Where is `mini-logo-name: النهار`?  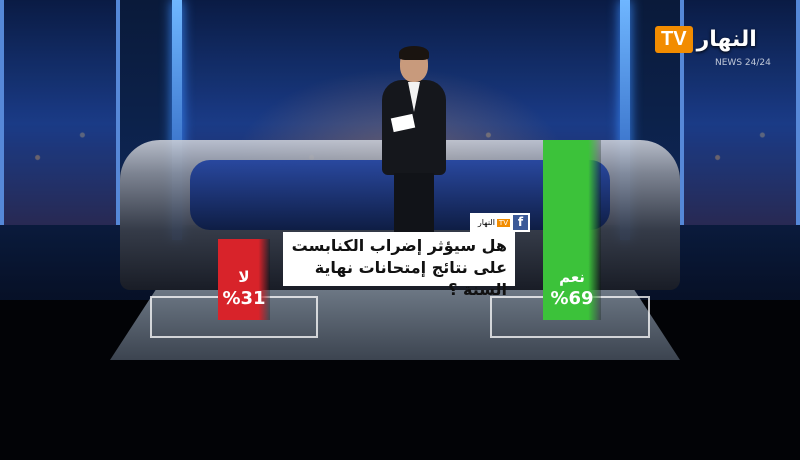 mini-logo-name: النهار is located at coordinates (486, 222).